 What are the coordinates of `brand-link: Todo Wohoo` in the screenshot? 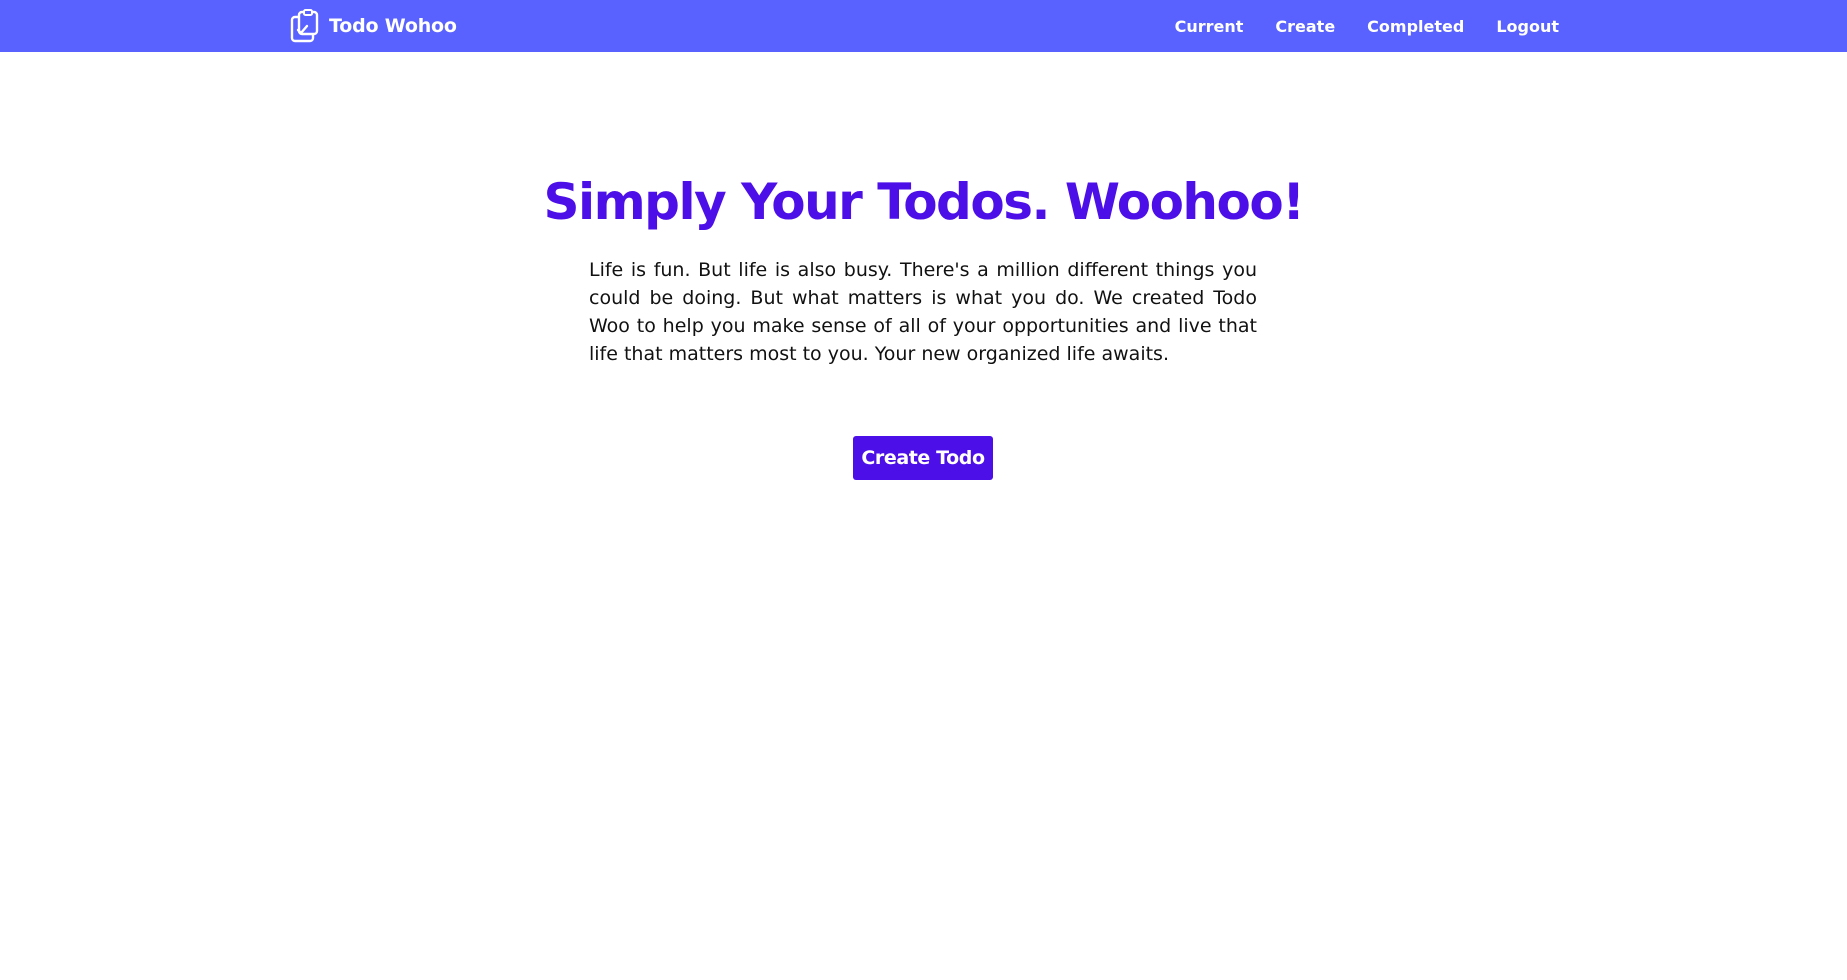 It's located at (373, 26).